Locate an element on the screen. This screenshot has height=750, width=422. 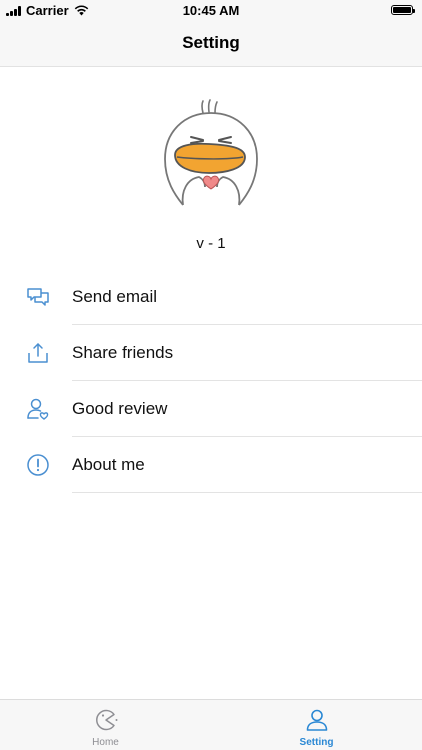
duck-mascot-image is located at coordinates (211, 152).